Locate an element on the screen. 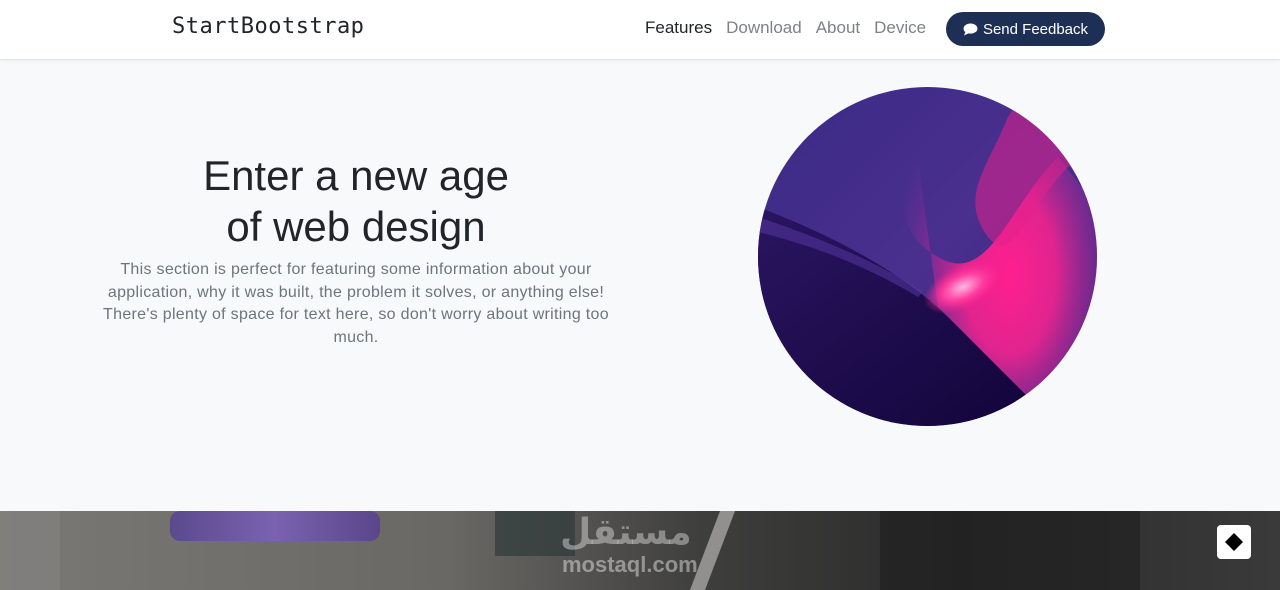  hero-title-line-2: of web design is located at coordinates (356, 226).